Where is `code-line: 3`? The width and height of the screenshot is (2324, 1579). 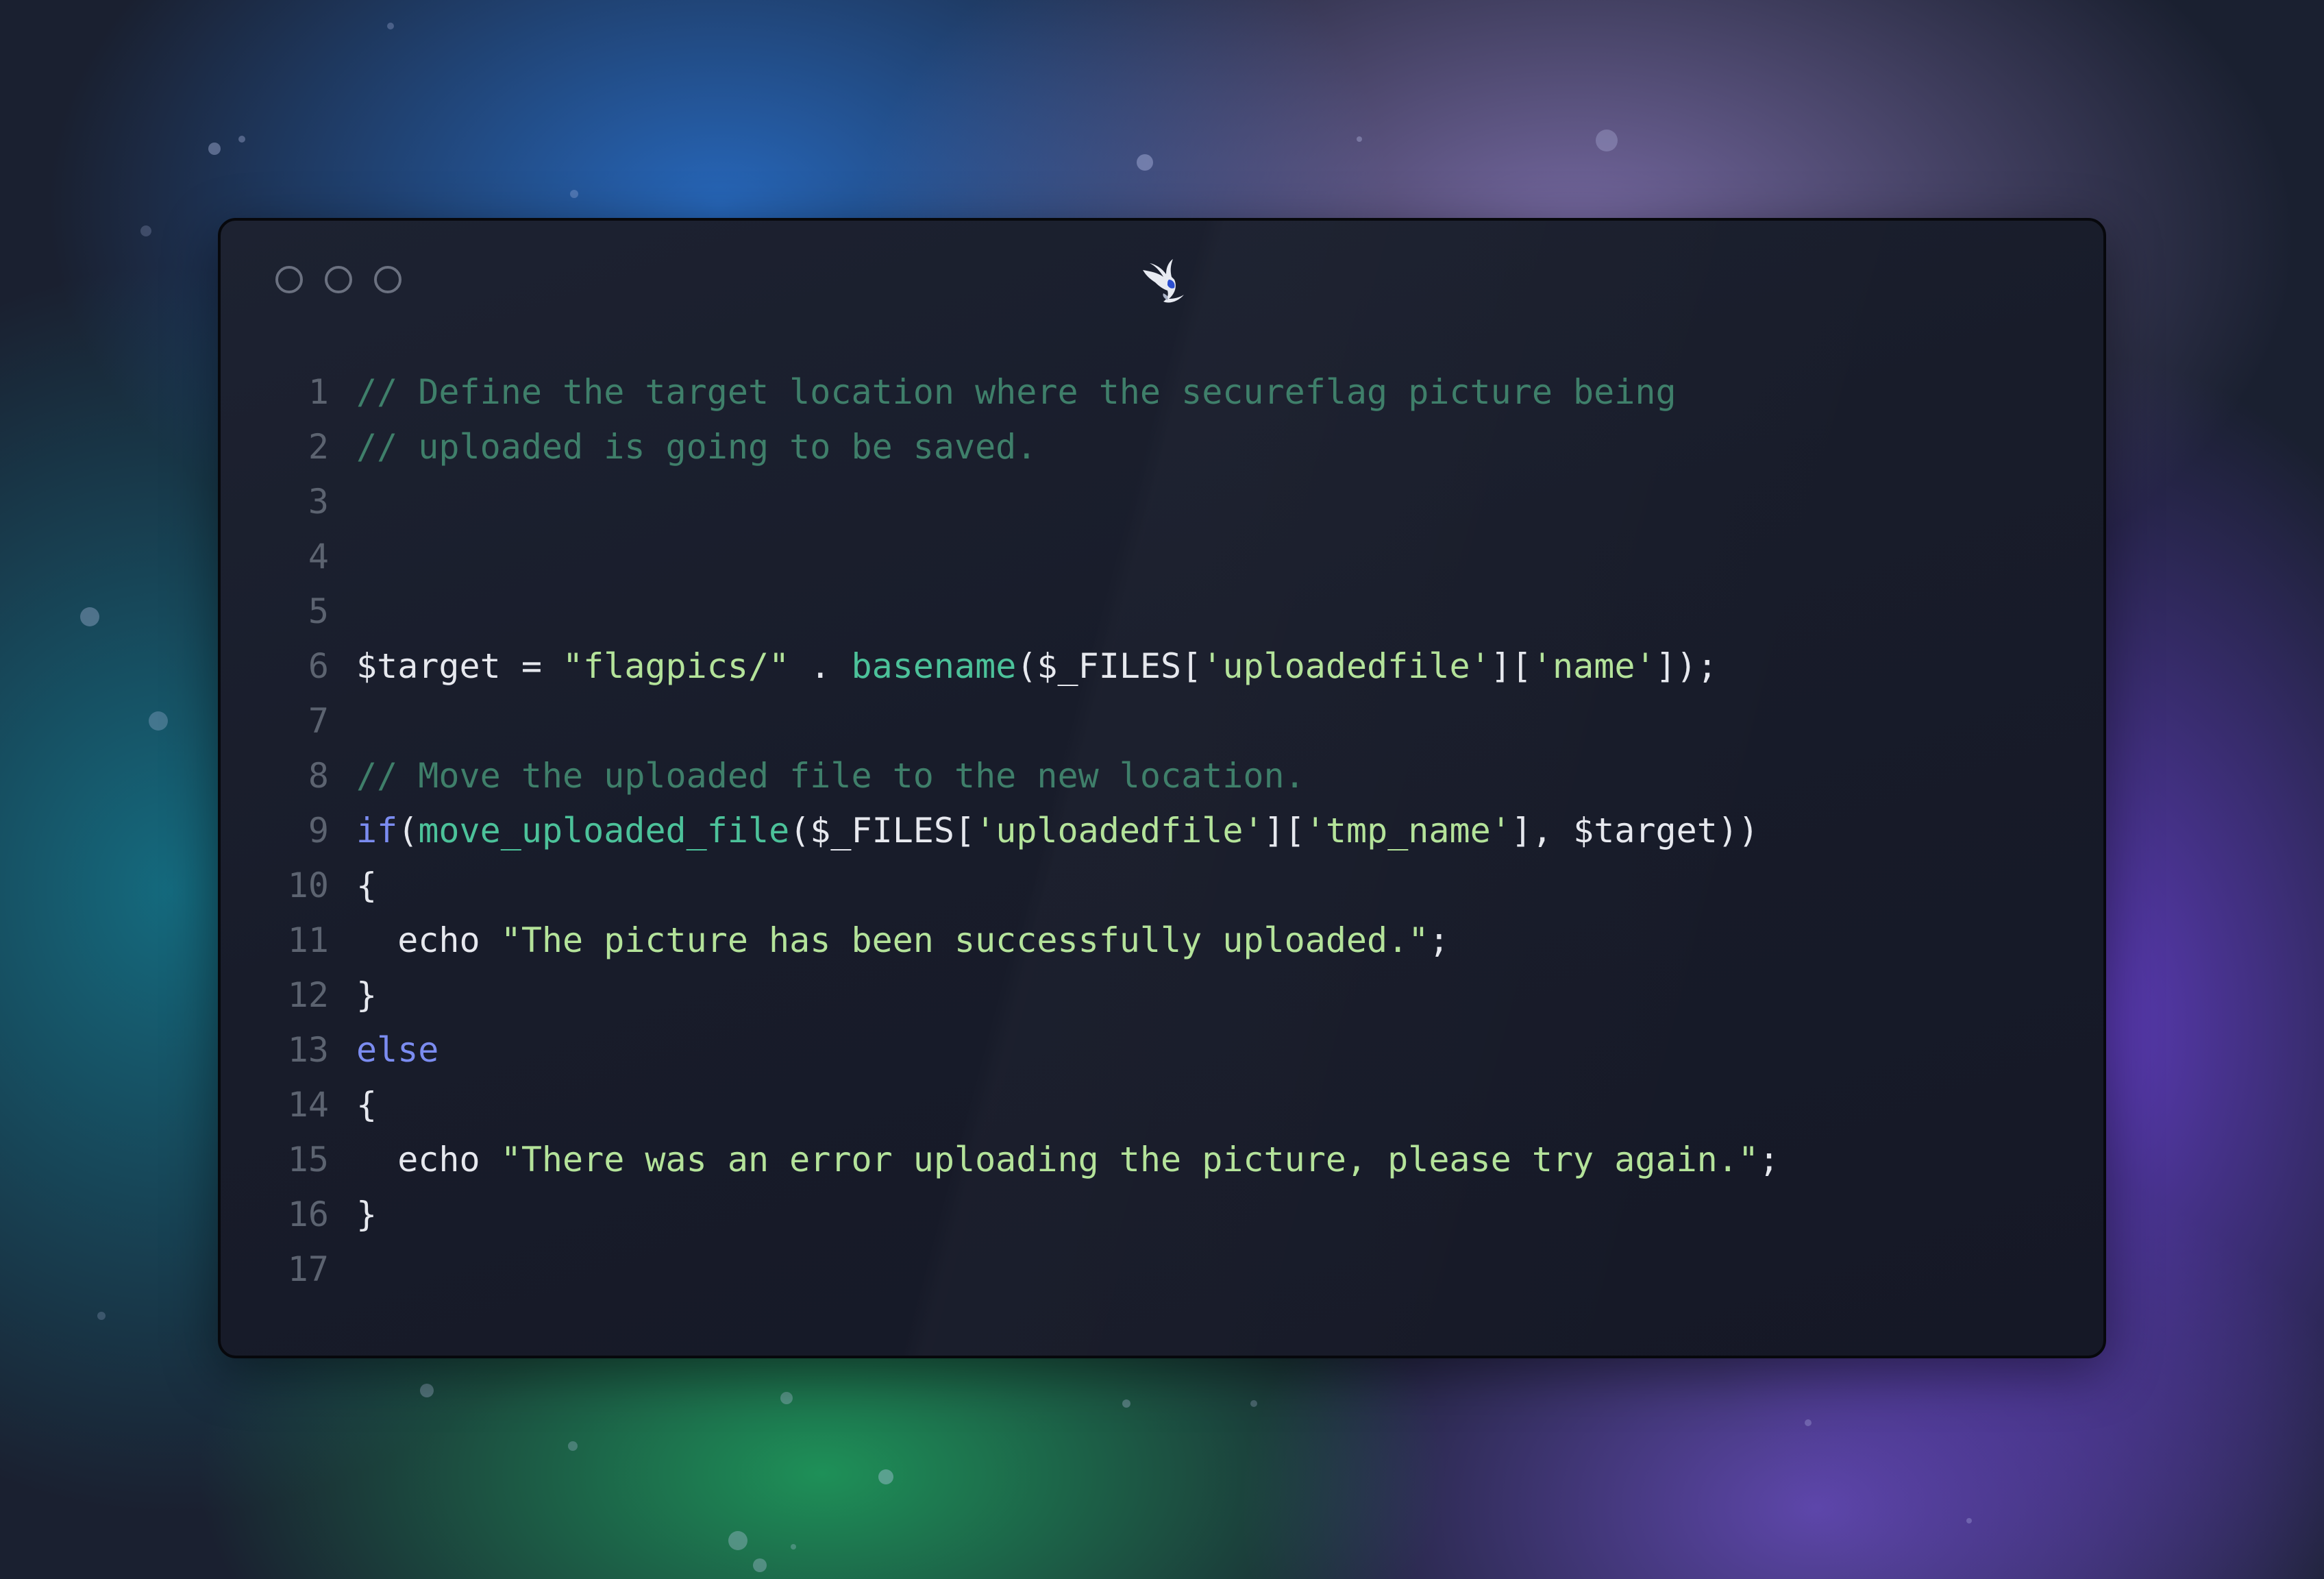
code-line: 3 is located at coordinates (1162, 502).